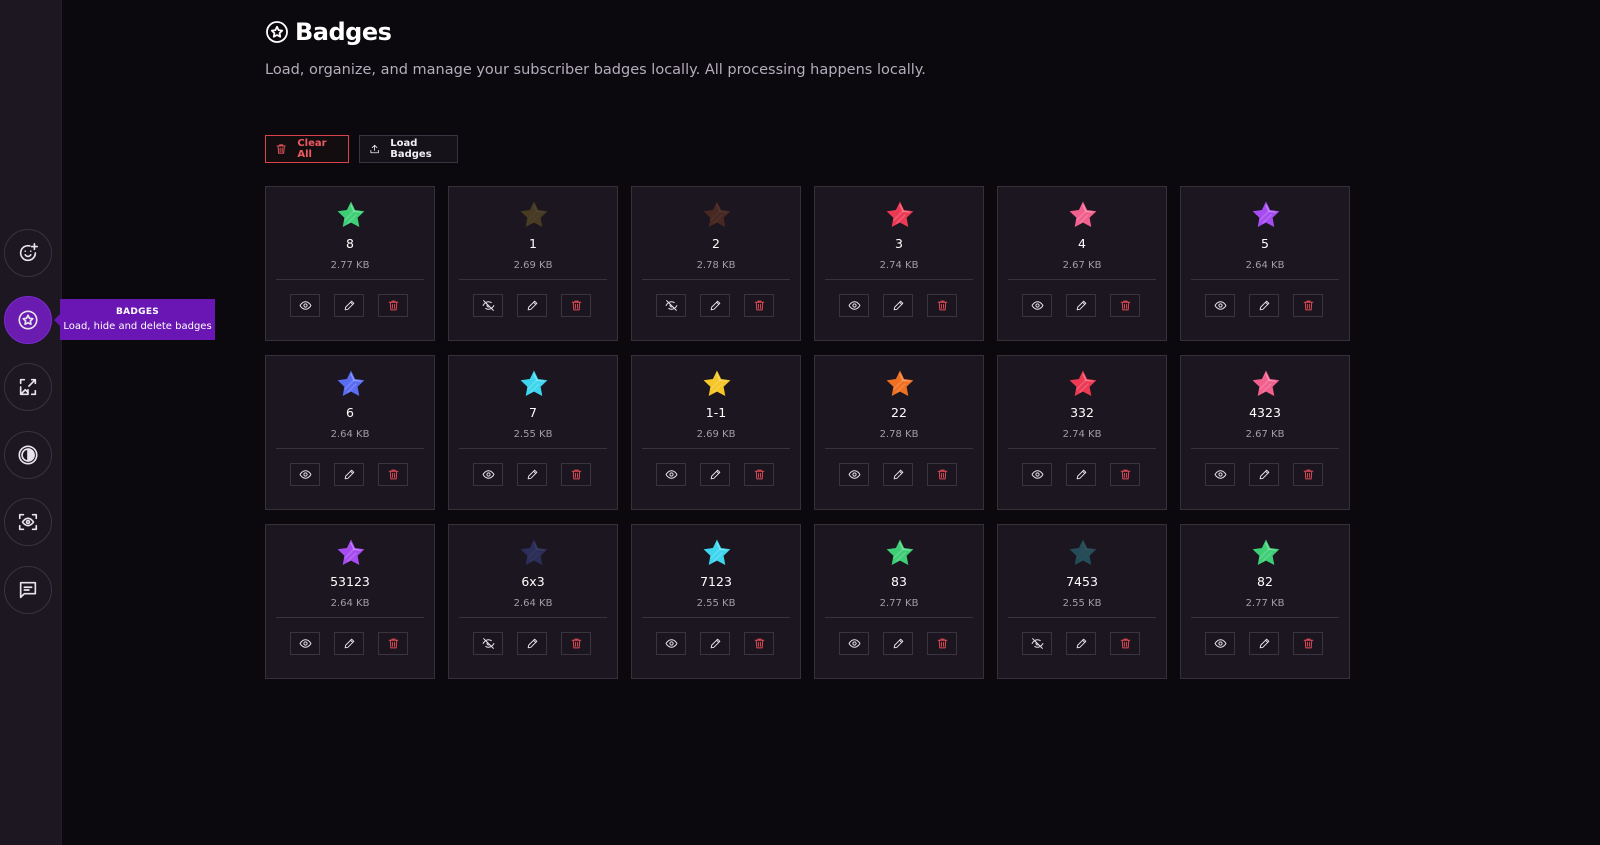  I want to click on badge-card: 2 2.78 KB, so click(716, 263).